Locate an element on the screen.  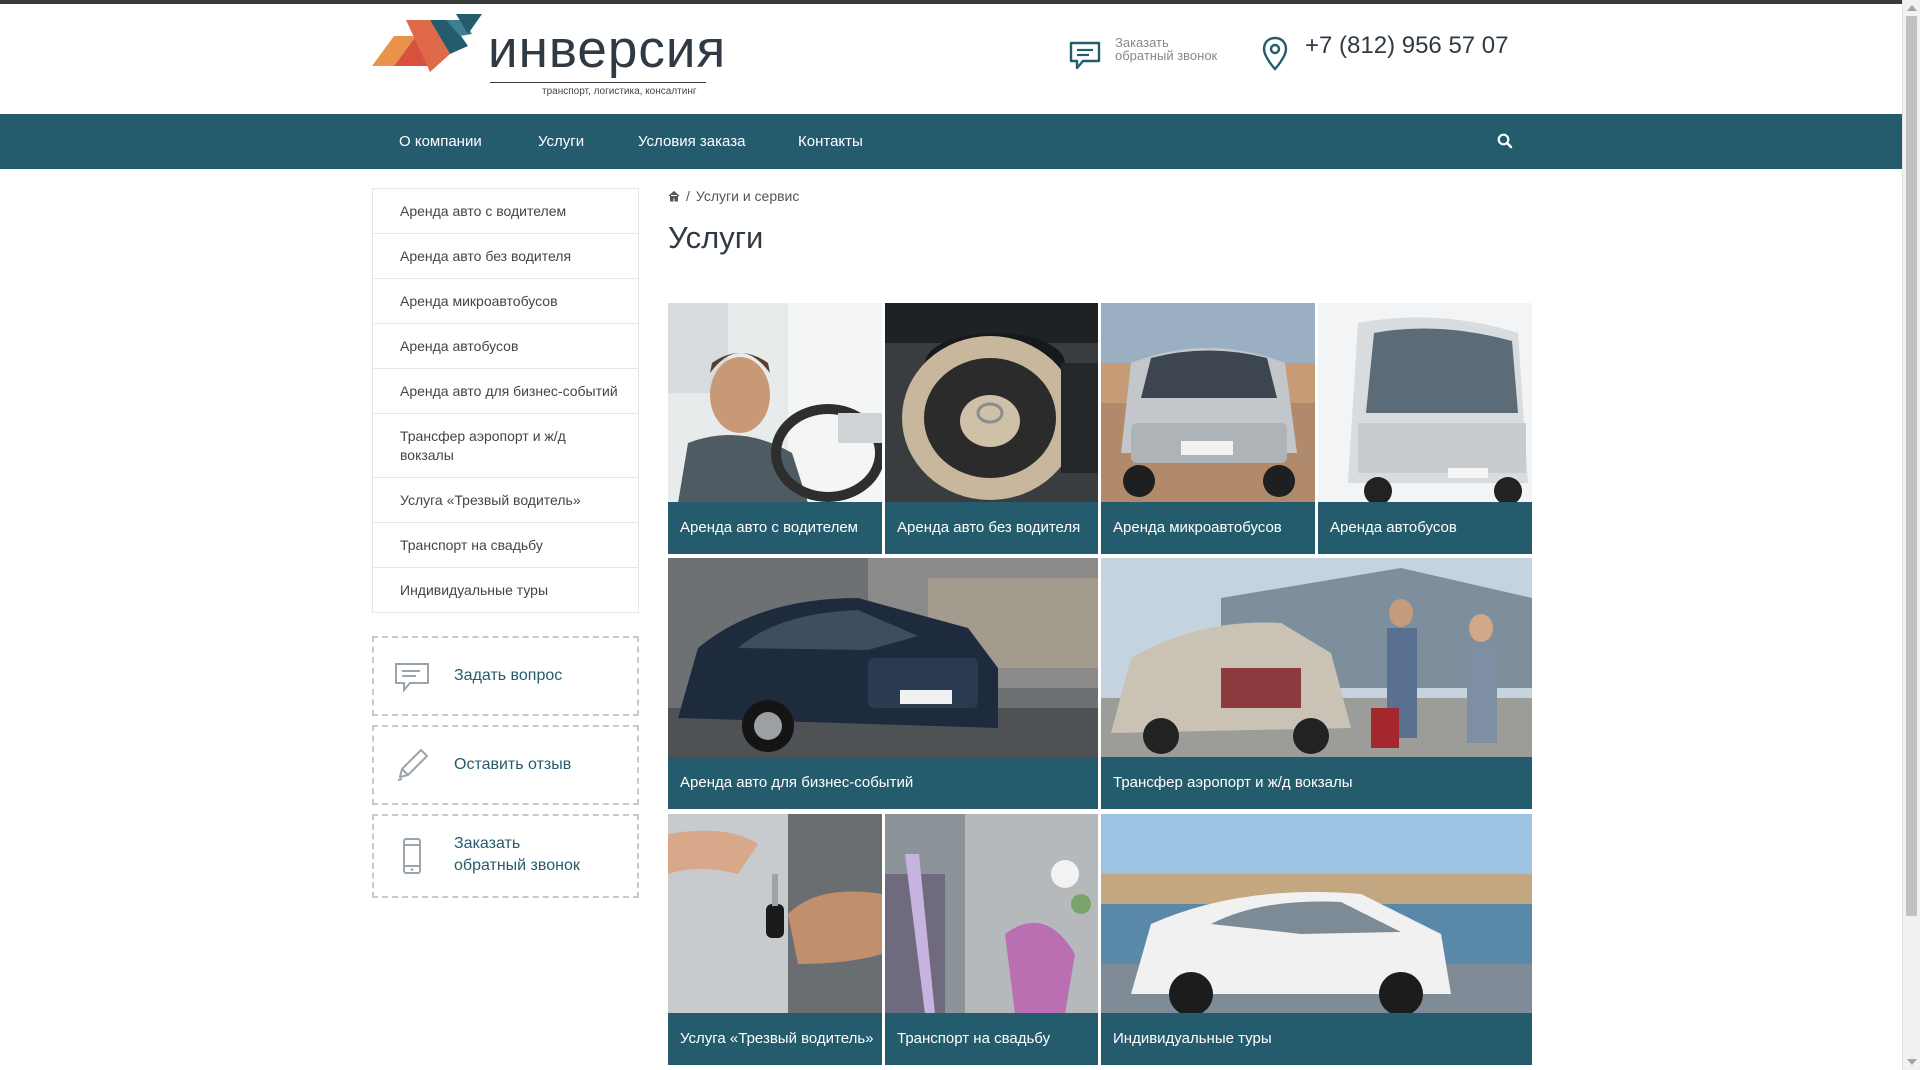
service-tile-car-with-driver: Аренда авто с водителем is located at coordinates (775, 428).